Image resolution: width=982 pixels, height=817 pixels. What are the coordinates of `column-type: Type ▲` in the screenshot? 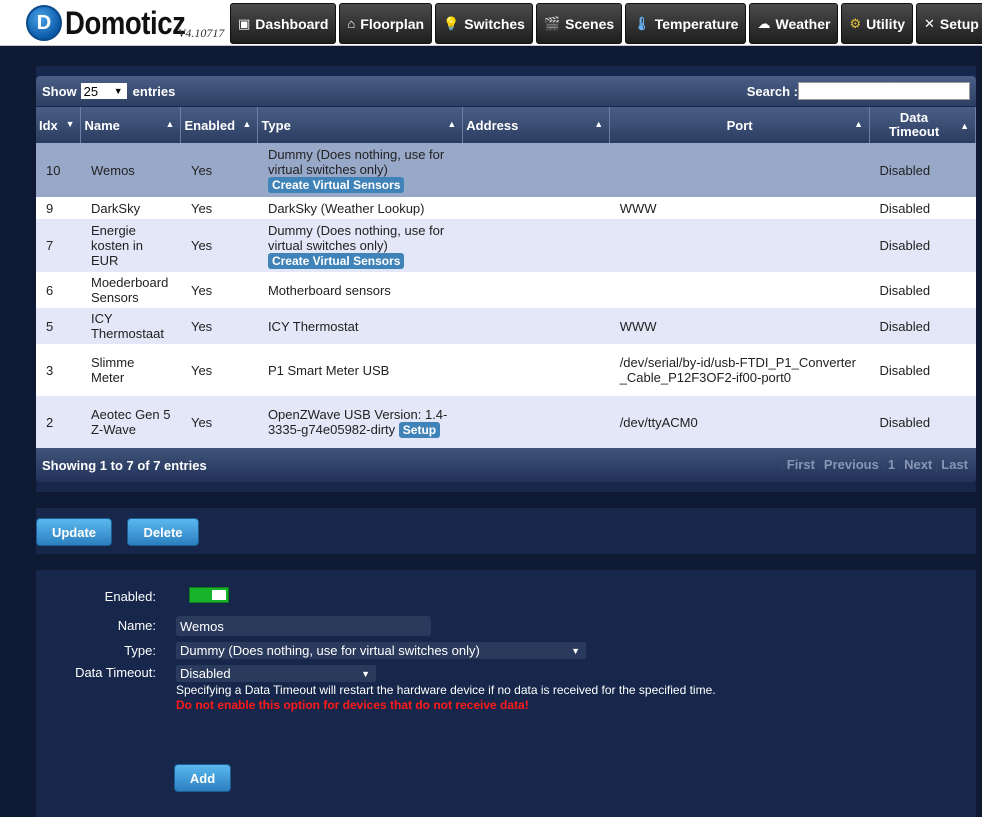 It's located at (360, 125).